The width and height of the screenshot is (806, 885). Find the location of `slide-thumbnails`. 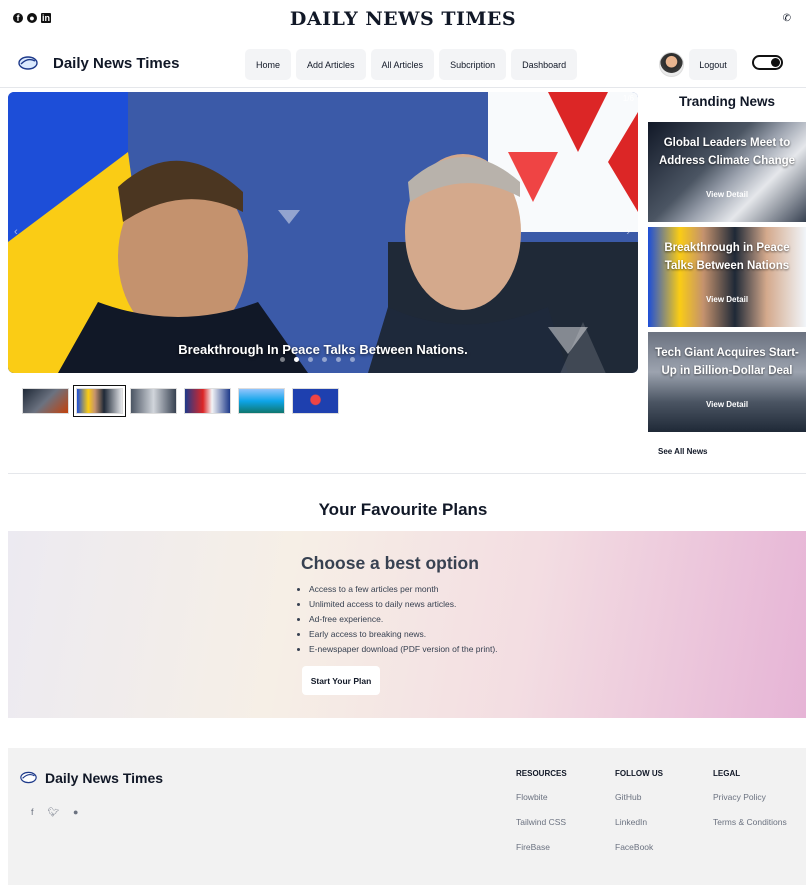

slide-thumbnails is located at coordinates (184, 401).